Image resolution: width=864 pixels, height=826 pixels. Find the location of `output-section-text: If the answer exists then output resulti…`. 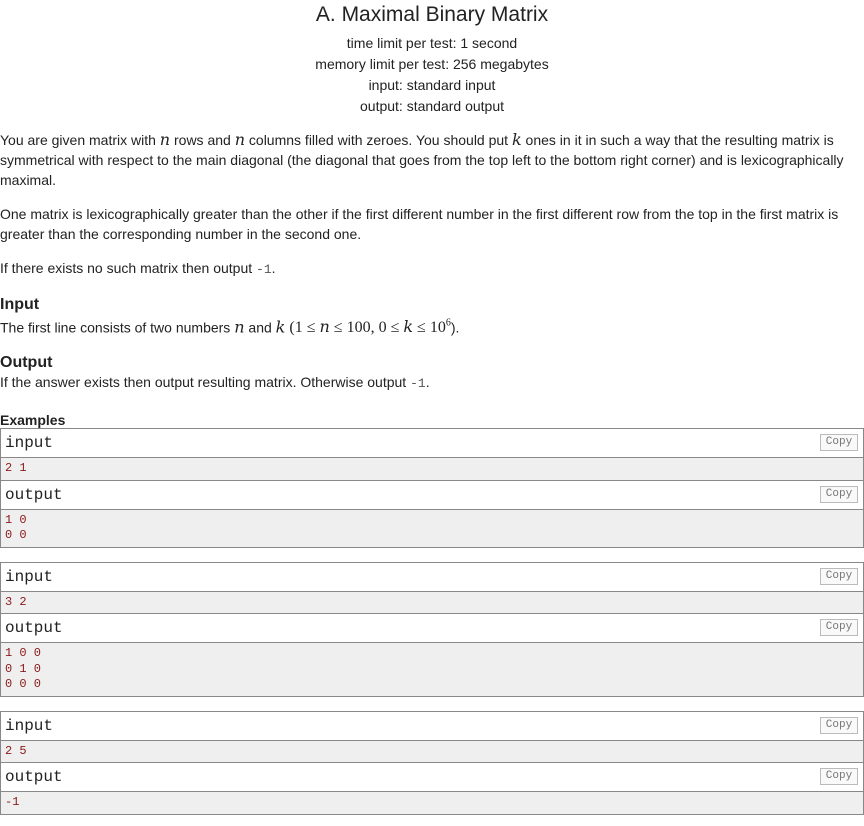

output-section-text: If the answer exists then output resulti… is located at coordinates (432, 383).